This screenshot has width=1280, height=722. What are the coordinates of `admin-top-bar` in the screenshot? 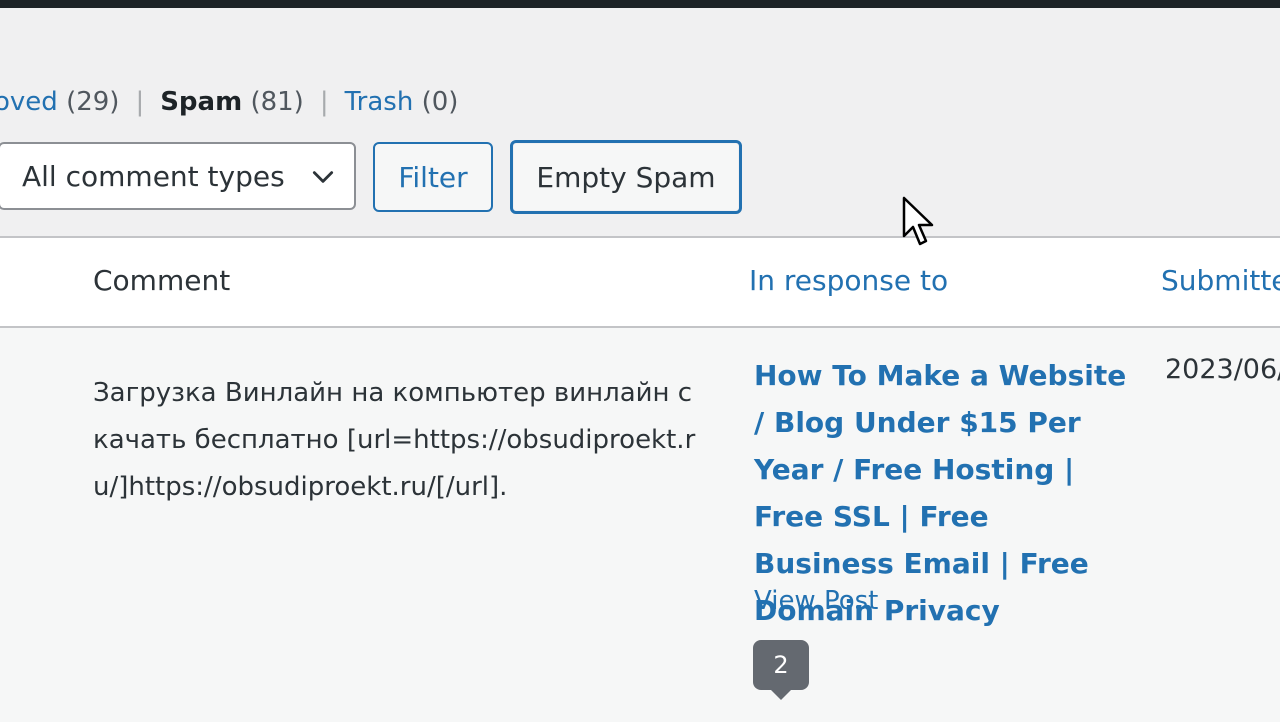 It's located at (640, 4).